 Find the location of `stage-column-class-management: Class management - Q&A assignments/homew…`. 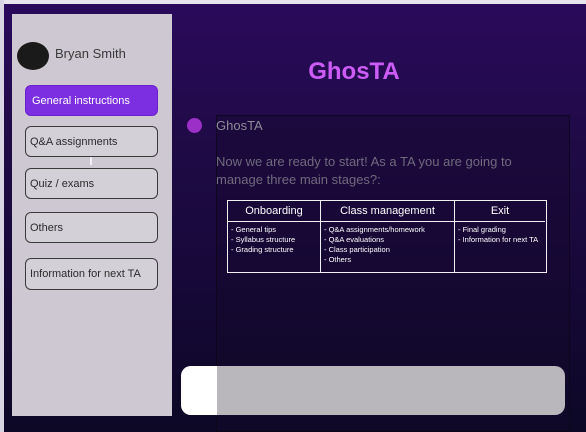

stage-column-class-management: Class management - Q&A assignments/homew… is located at coordinates (388, 236).